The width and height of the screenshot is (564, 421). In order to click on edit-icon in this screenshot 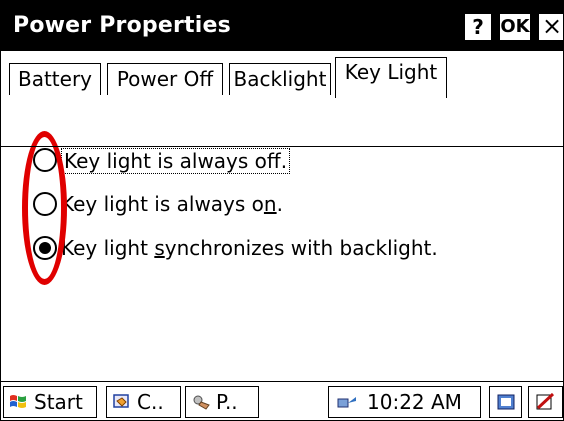, I will do `click(545, 401)`.